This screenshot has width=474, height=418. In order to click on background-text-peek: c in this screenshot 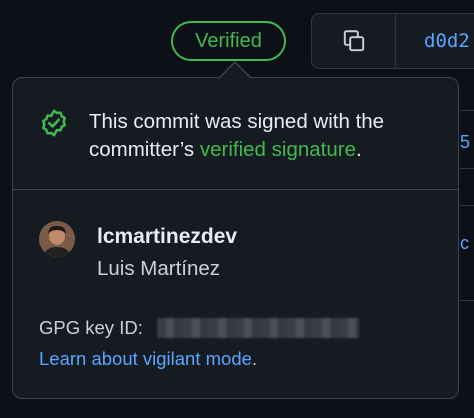, I will do `click(464, 243)`.